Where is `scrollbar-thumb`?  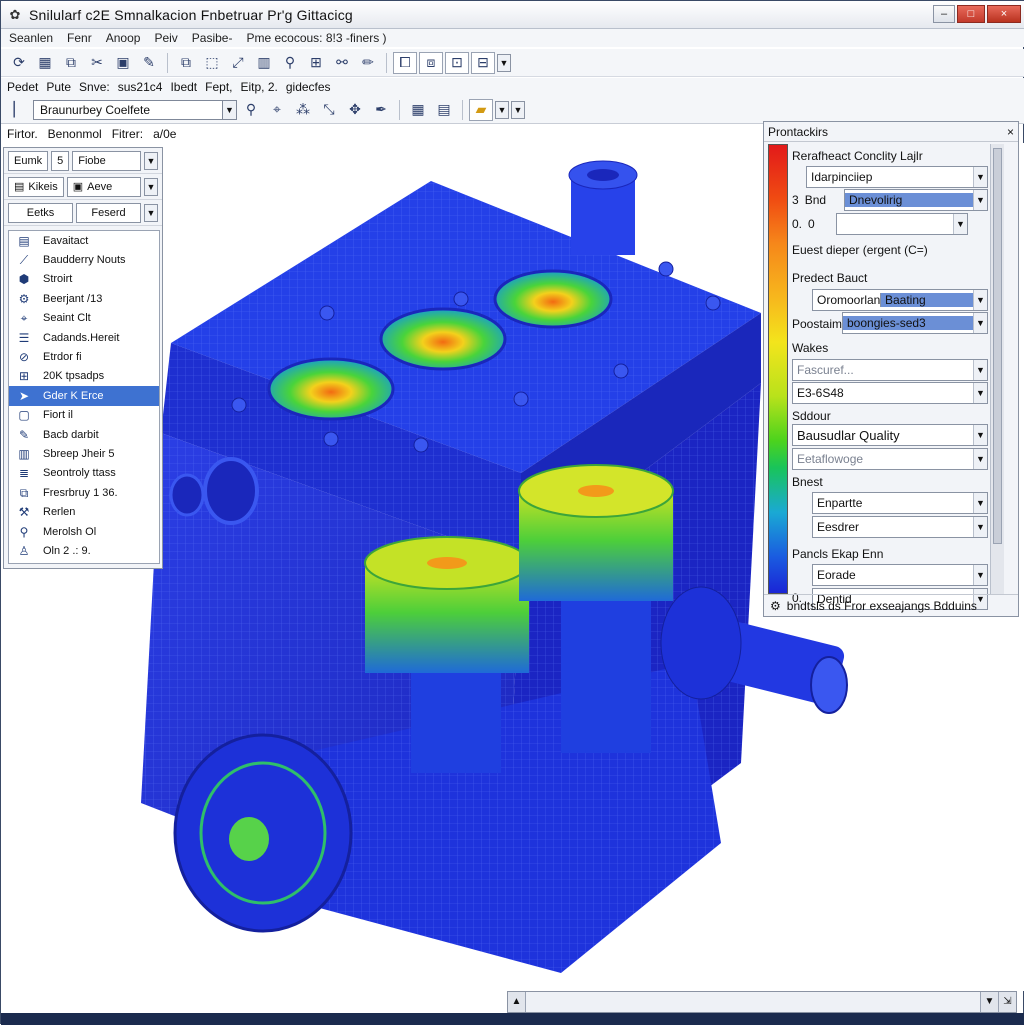
scrollbar-thumb is located at coordinates (997, 346).